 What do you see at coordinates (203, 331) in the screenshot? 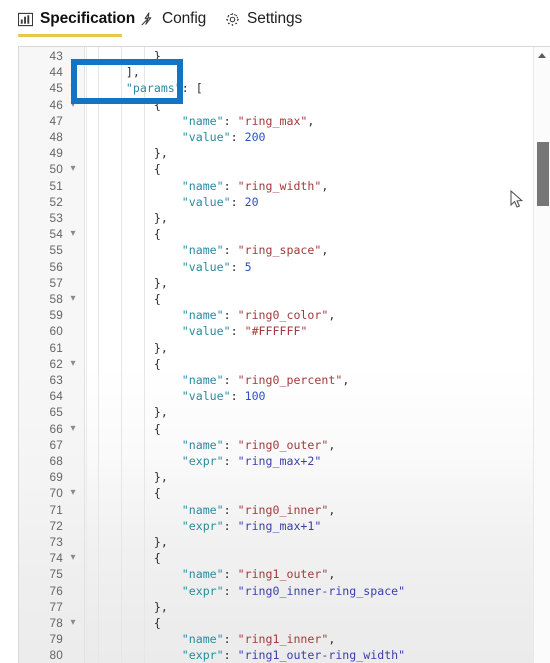
I see `code-text: "value": "#FFFFFF"` at bounding box center [203, 331].